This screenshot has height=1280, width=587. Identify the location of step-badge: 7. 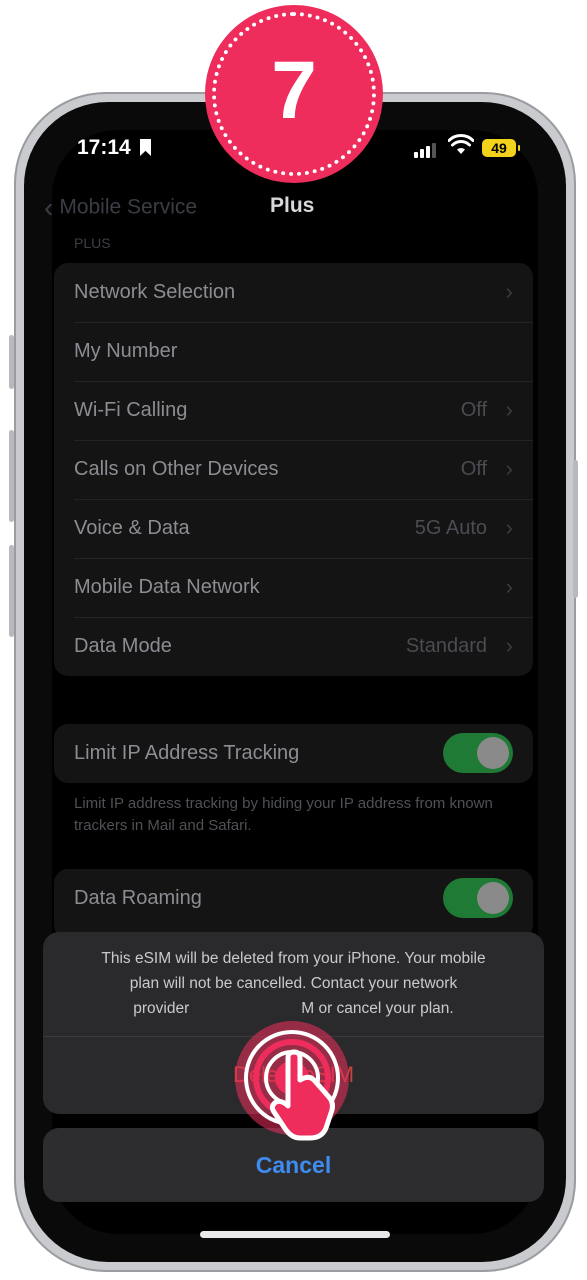
(294, 94).